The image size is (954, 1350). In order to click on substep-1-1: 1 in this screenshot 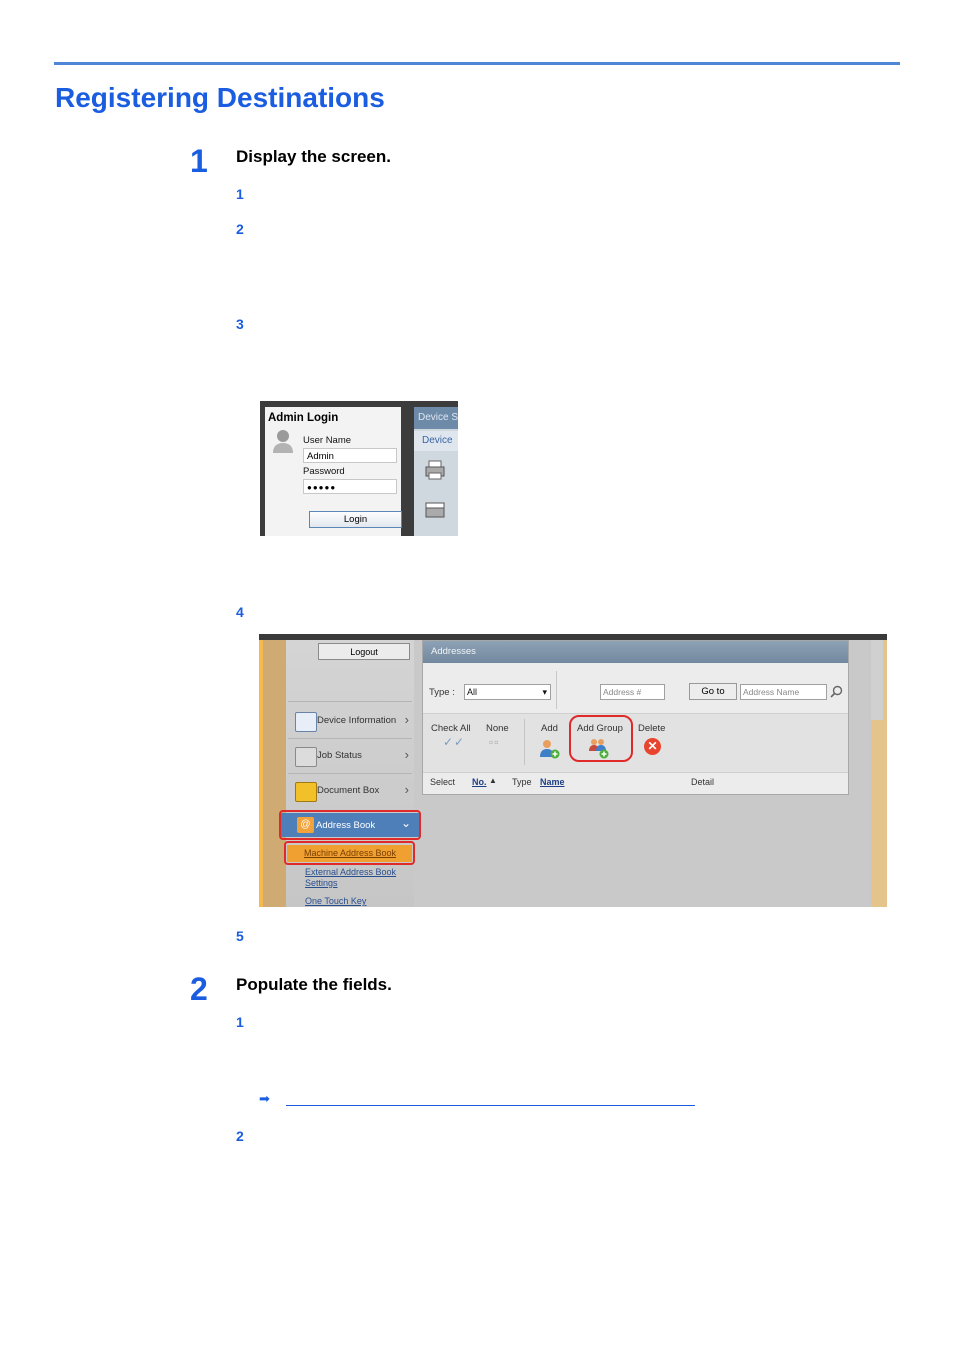, I will do `click(240, 194)`.